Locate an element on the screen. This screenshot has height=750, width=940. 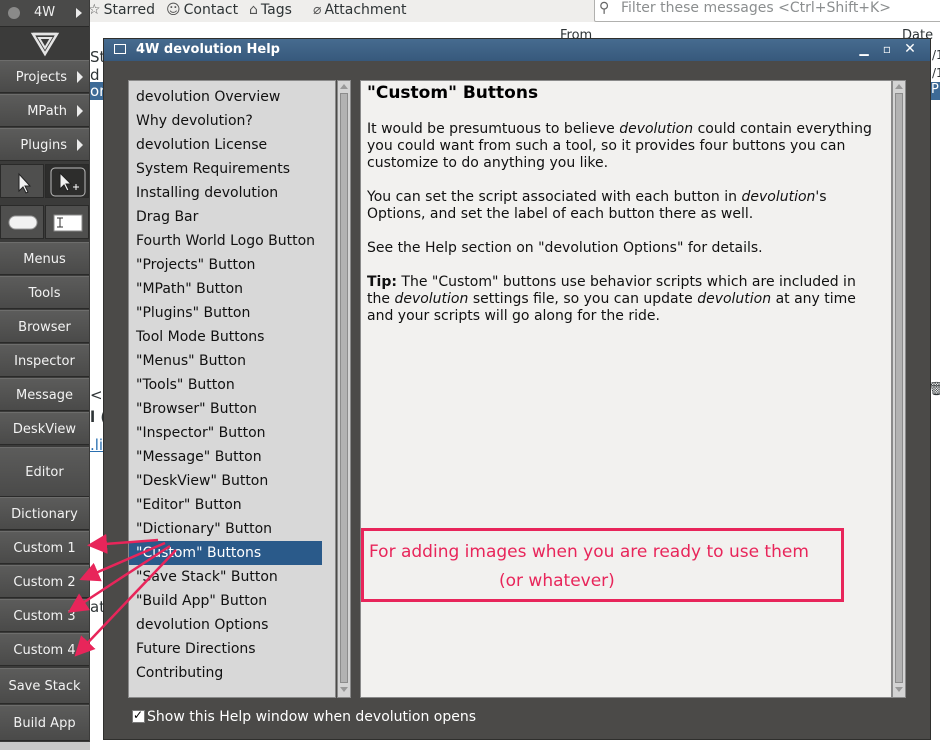
annotation-arrows is located at coordinates (122, 595).